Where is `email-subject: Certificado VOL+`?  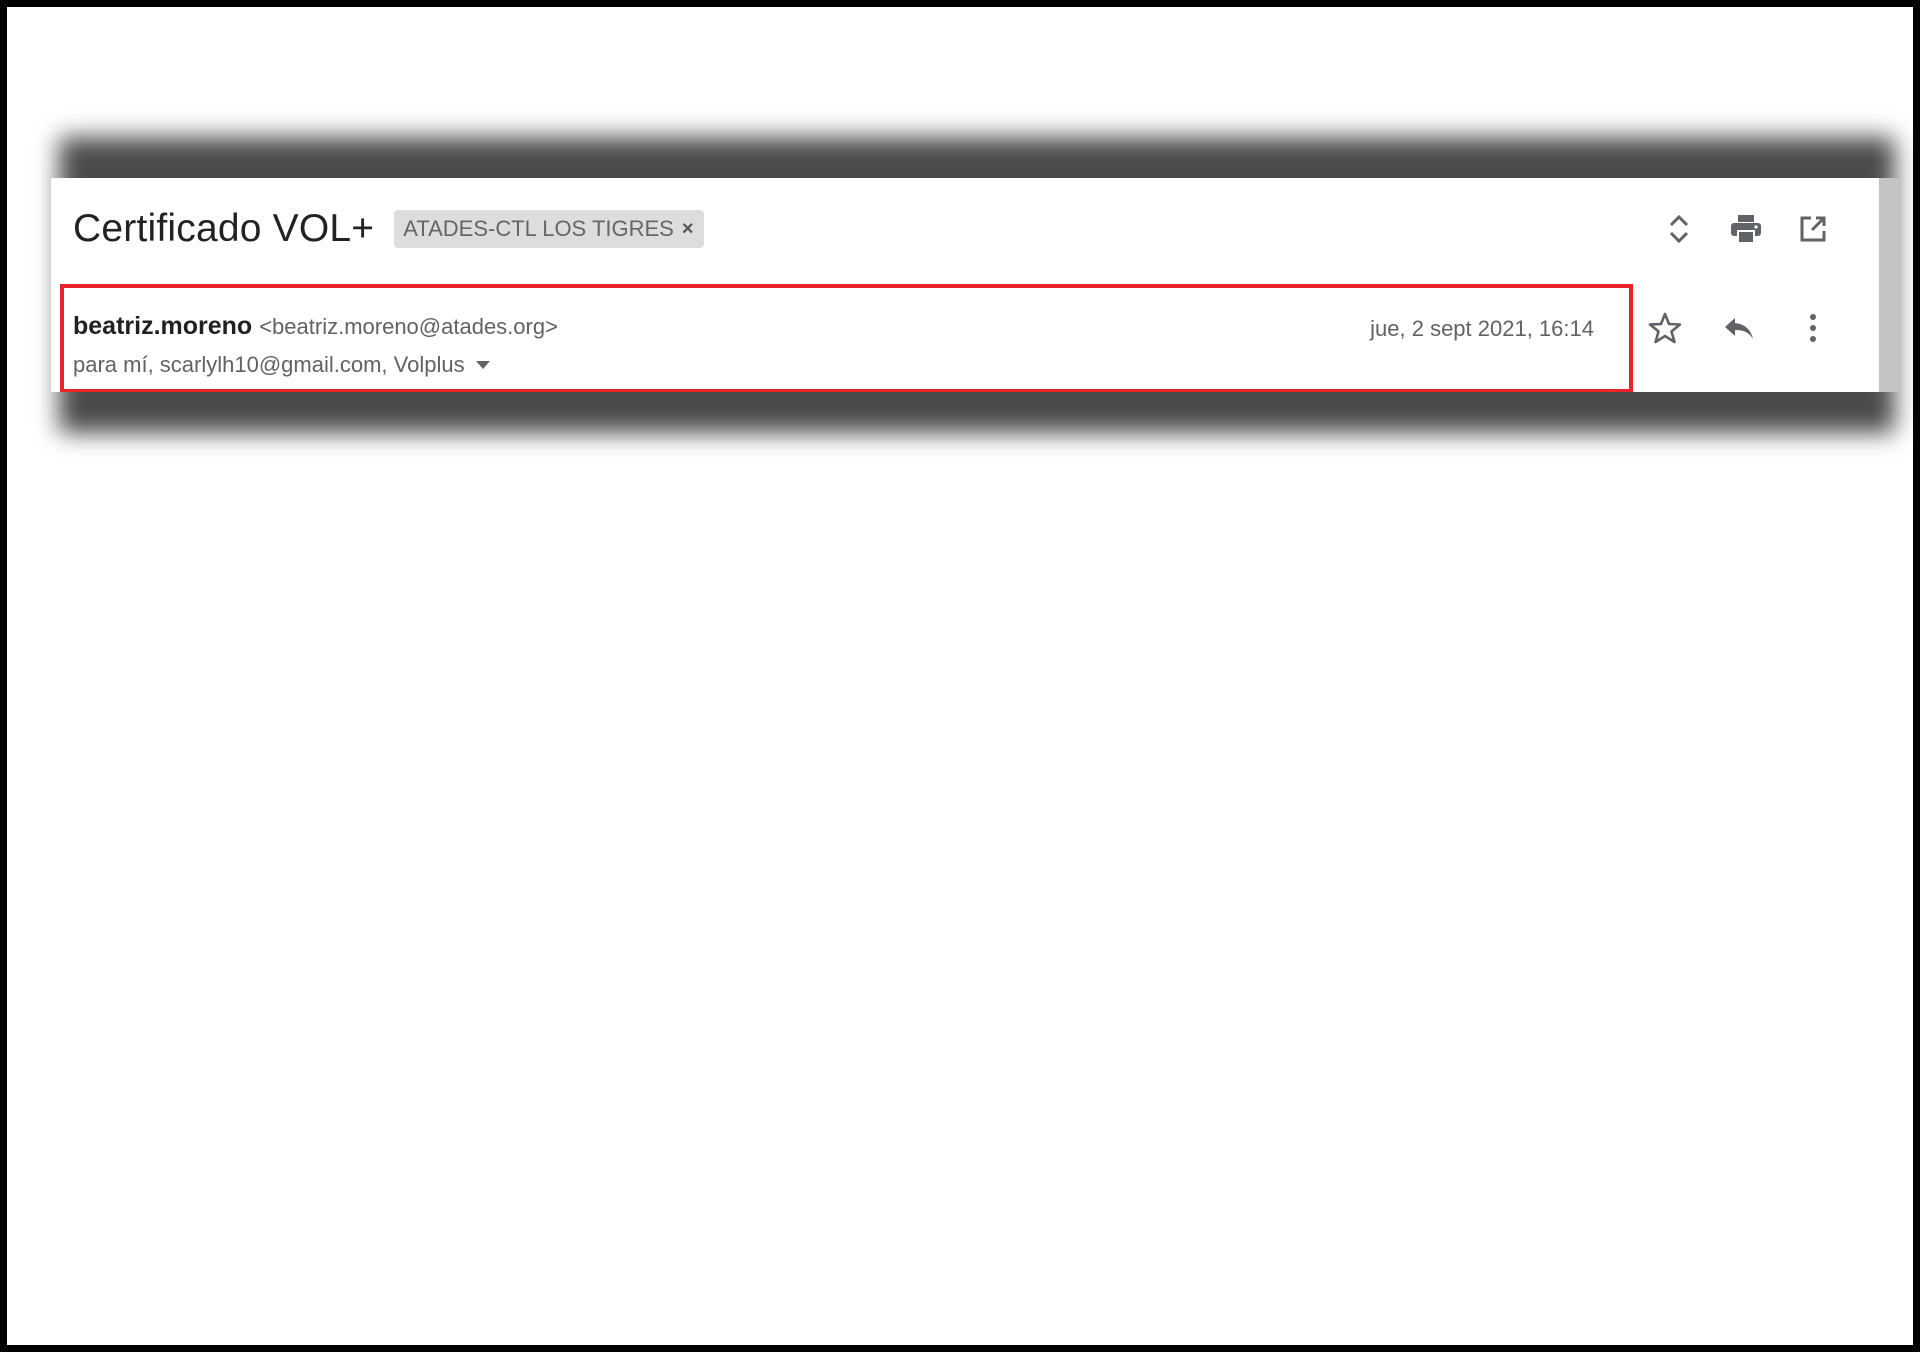
email-subject: Certificado VOL+ is located at coordinates (224, 228).